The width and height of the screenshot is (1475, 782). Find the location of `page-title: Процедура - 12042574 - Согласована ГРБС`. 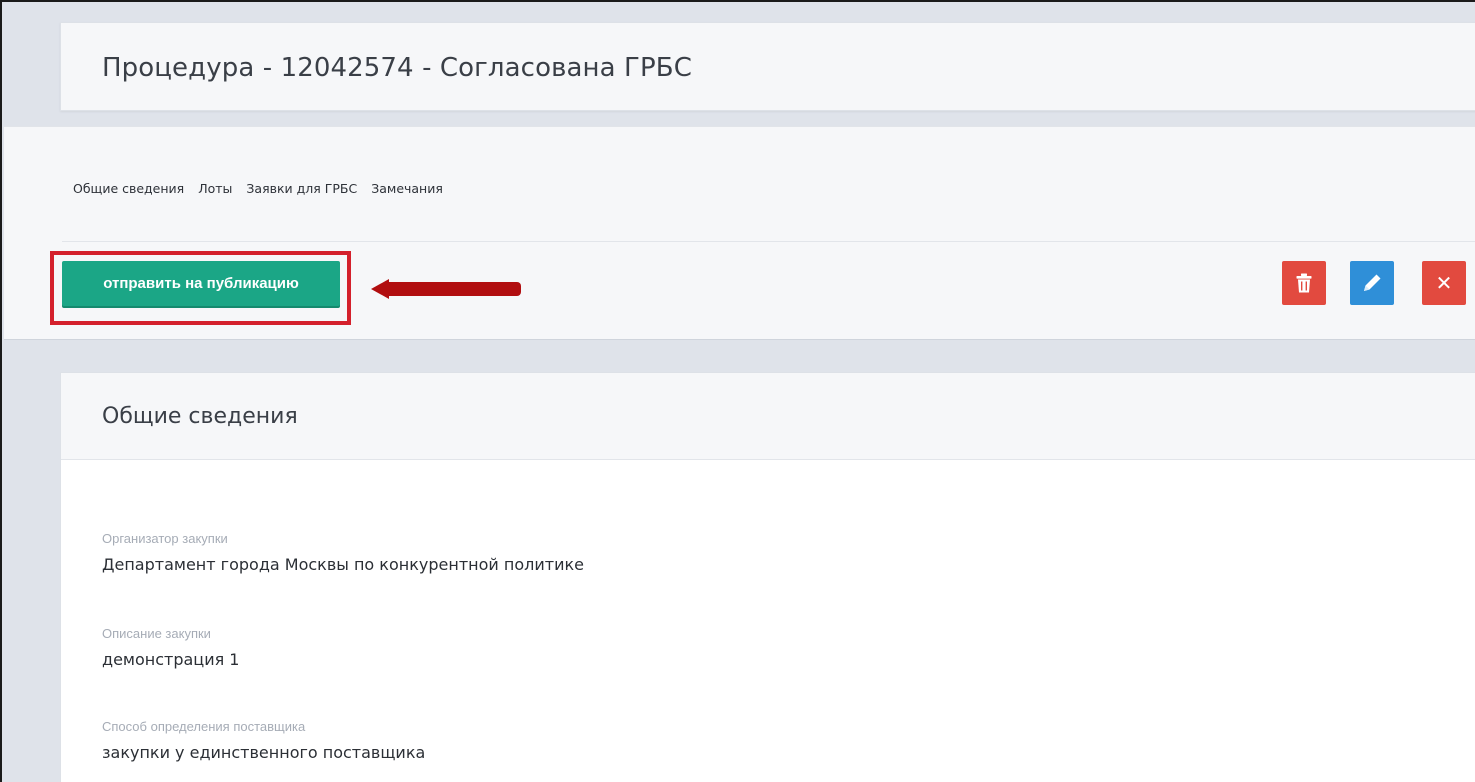

page-title: Процедура - 12042574 - Согласована ГРБС is located at coordinates (397, 68).